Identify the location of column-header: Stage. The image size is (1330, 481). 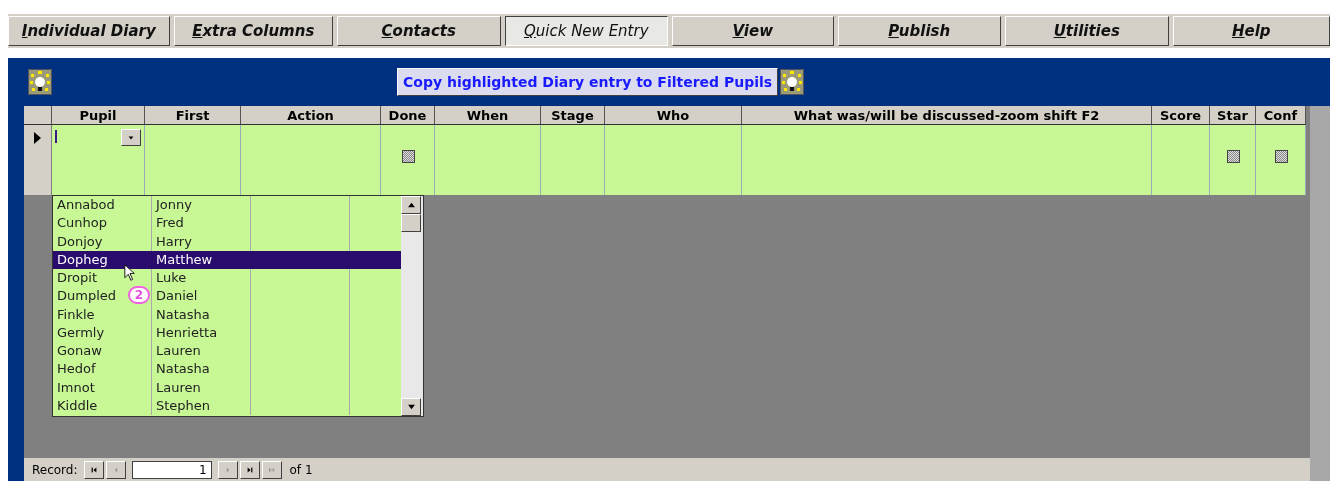
(573, 115).